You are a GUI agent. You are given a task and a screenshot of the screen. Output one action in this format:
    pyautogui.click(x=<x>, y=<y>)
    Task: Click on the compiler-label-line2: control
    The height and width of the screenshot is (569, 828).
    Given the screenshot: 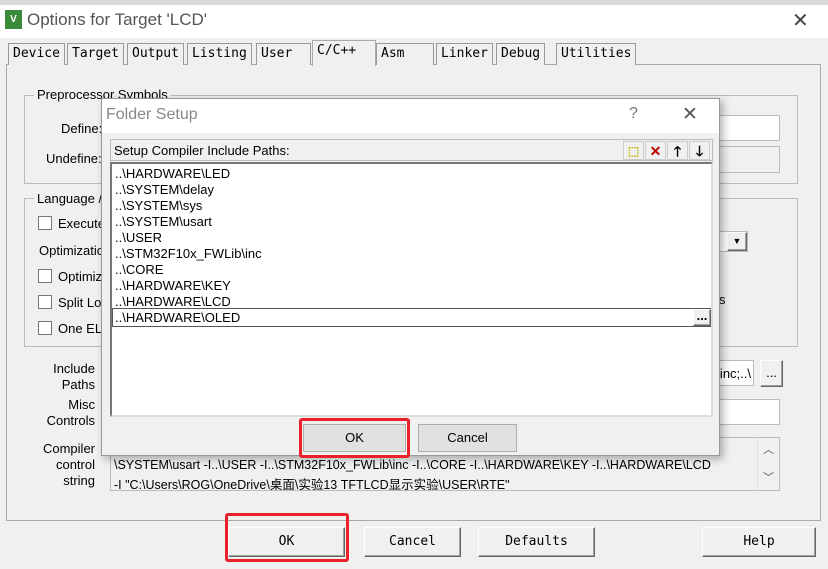 What is the action you would take?
    pyautogui.click(x=75, y=464)
    